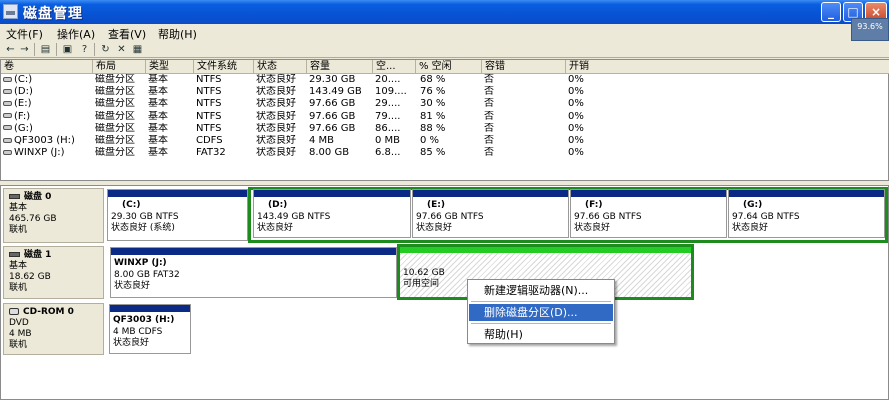 Image resolution: width=889 pixels, height=400 pixels. I want to click on partition-name: (F:), so click(594, 205).